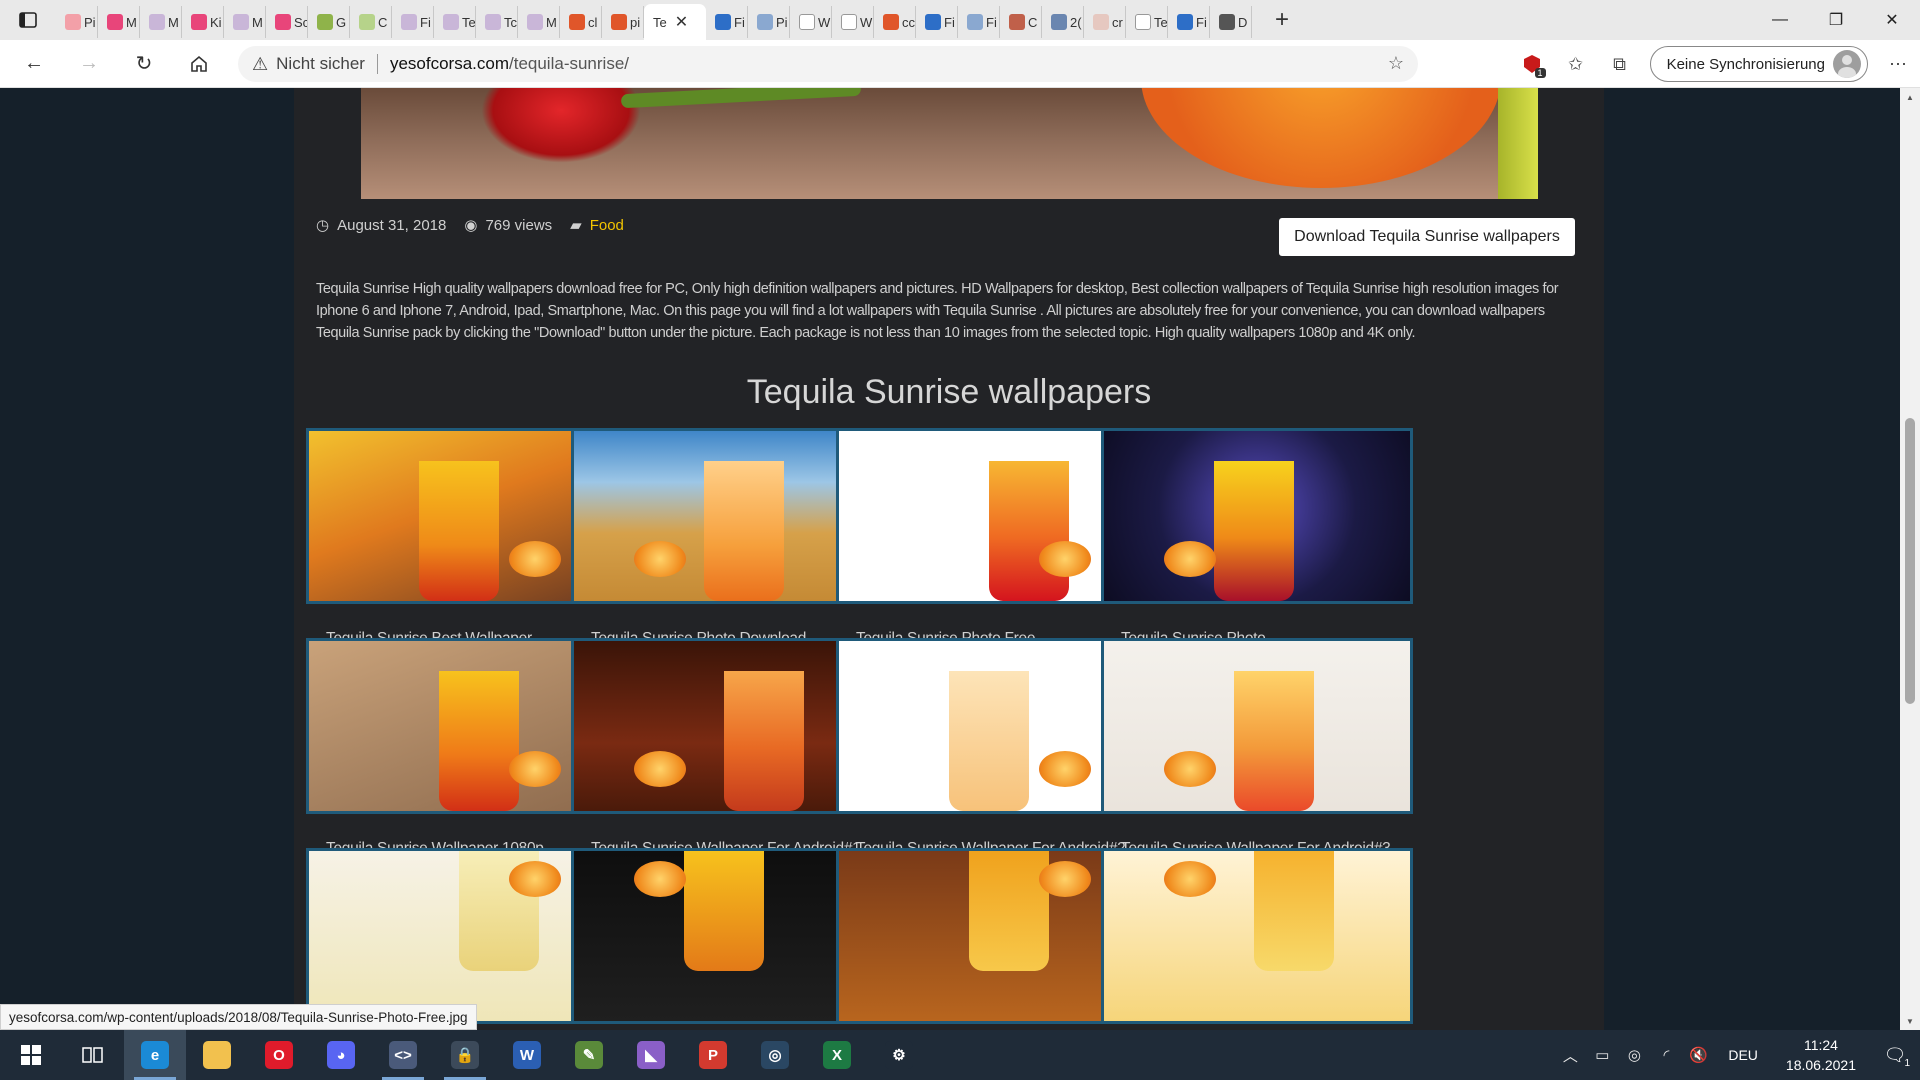  I want to click on wallpaper-card: Tequila Sunrise Wallpaper For Android#3, so click(1257, 748).